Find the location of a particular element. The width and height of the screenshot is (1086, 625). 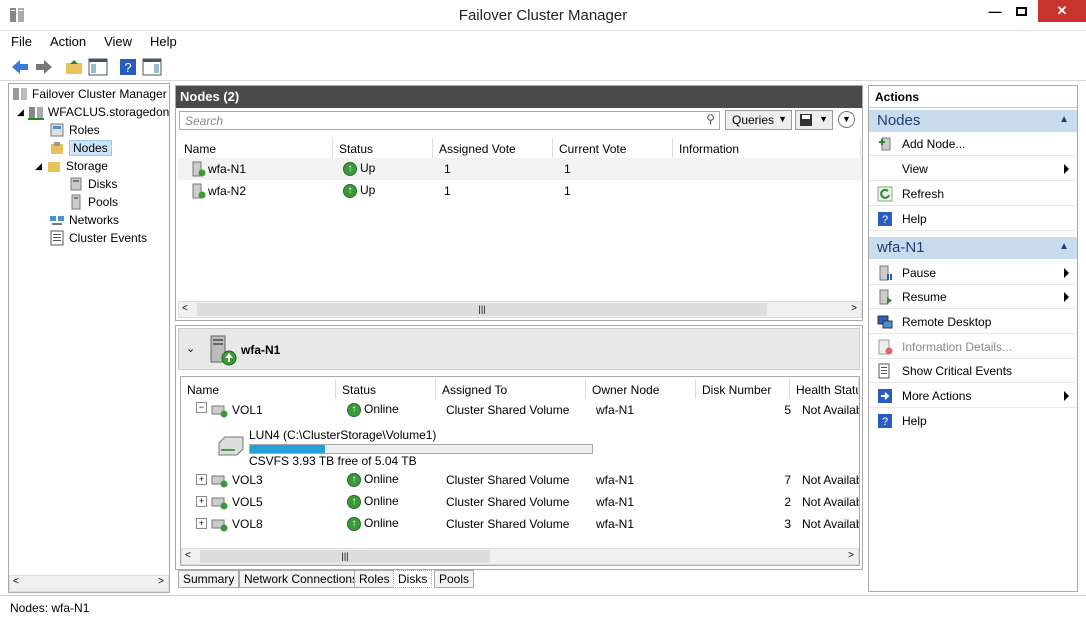

action-refresh: Refresh is located at coordinates (973, 194).